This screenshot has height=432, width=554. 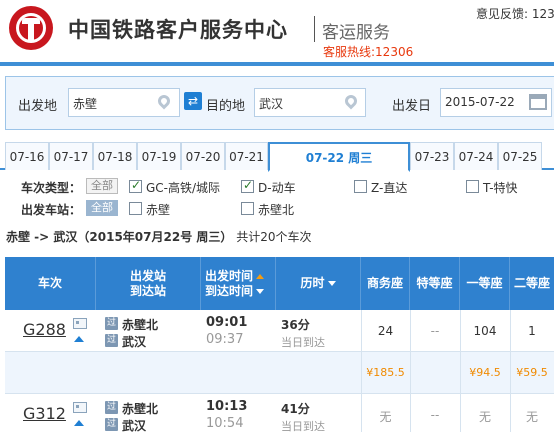 I want to click on col-train: 车次, so click(x=50, y=283).